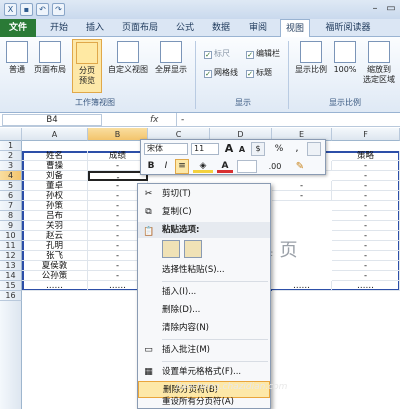 The width and height of the screenshot is (400, 409). I want to click on menu-cut: ✂ 剪切(T), so click(204, 194).